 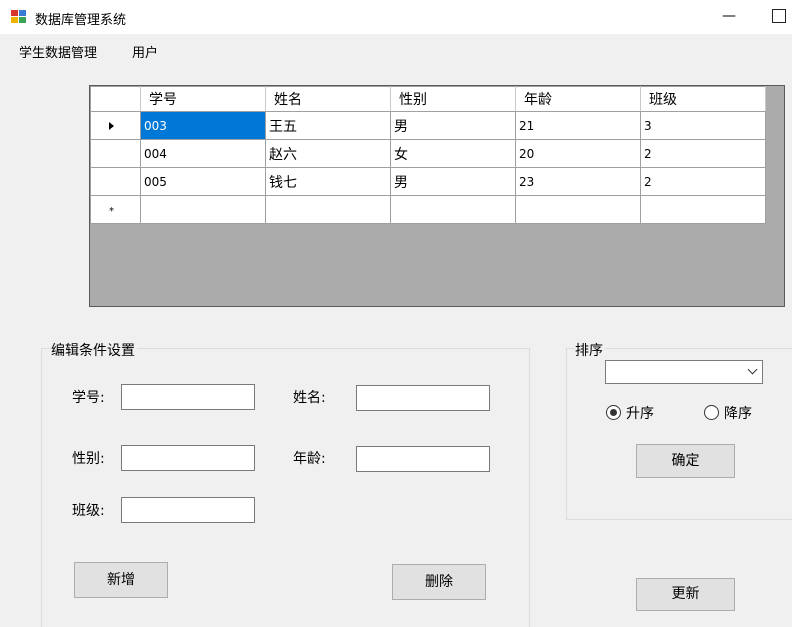 What do you see at coordinates (203, 99) in the screenshot?
I see `column-header-id: 学号` at bounding box center [203, 99].